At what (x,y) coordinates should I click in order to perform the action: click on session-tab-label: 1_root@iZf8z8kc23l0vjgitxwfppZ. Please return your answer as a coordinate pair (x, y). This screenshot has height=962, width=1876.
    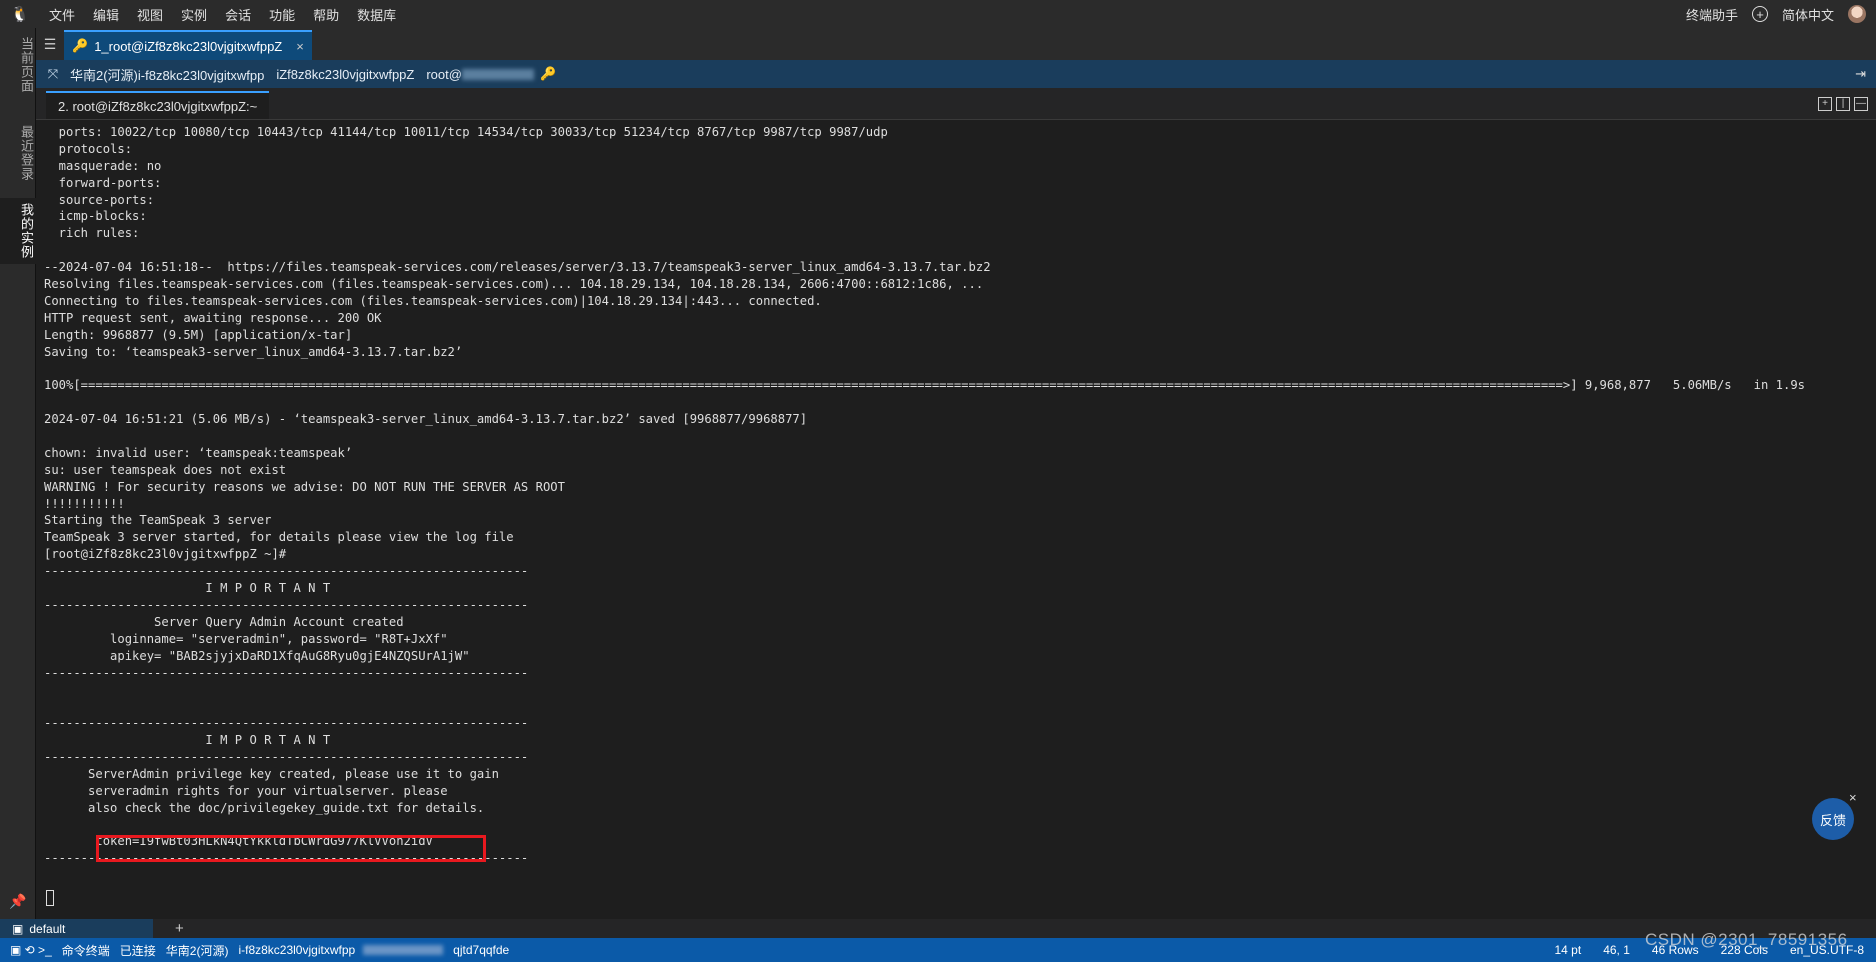
    Looking at the image, I should click on (188, 46).